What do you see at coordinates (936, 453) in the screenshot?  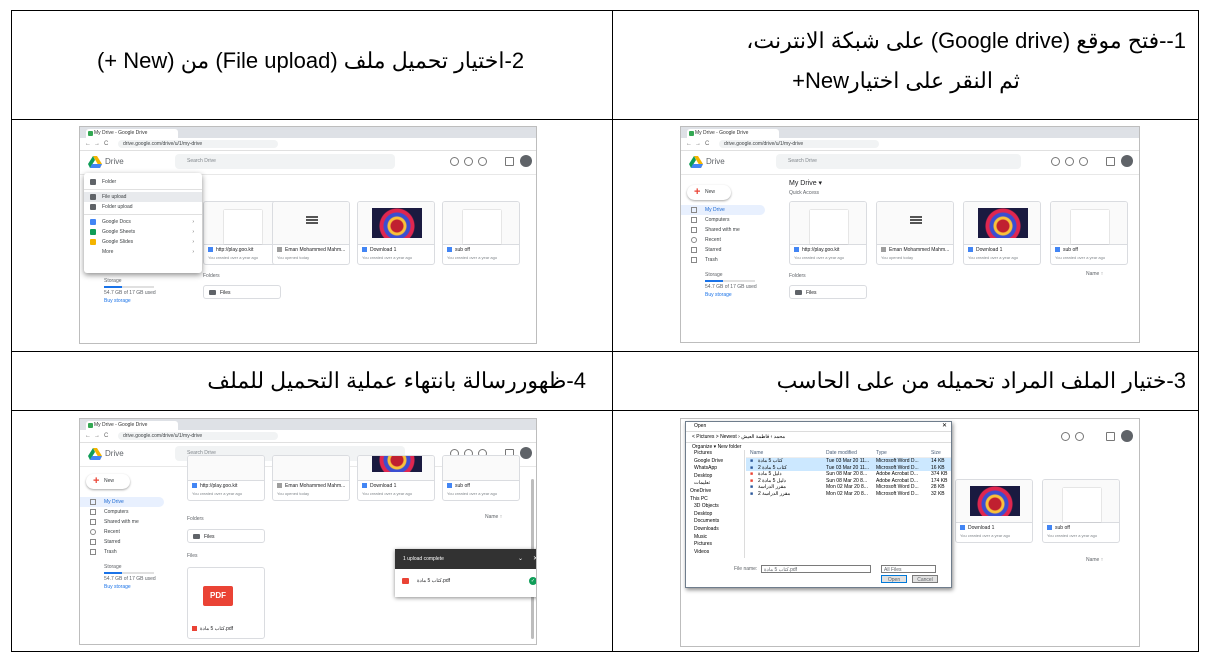 I see `column-header: Size` at bounding box center [936, 453].